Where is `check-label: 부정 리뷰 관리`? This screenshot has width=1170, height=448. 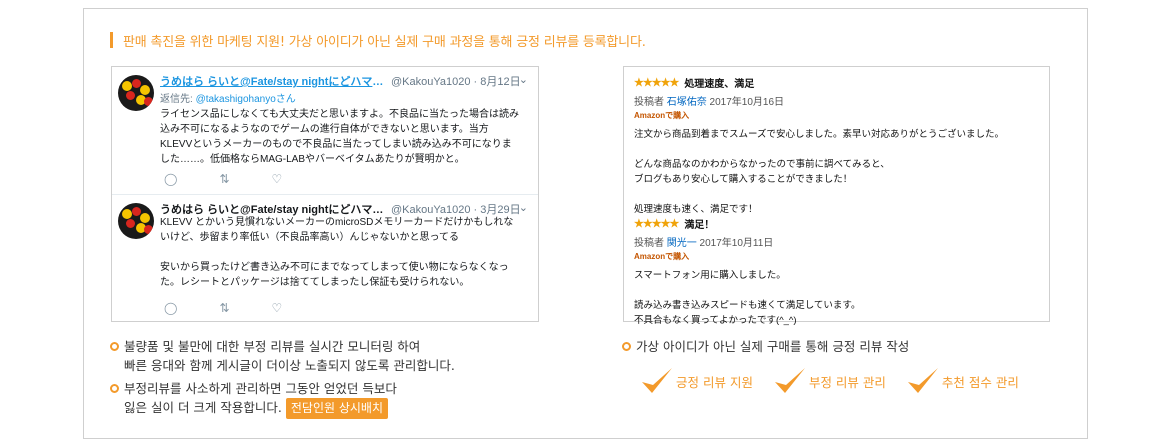
check-label: 부정 리뷰 관리 is located at coordinates (847, 382).